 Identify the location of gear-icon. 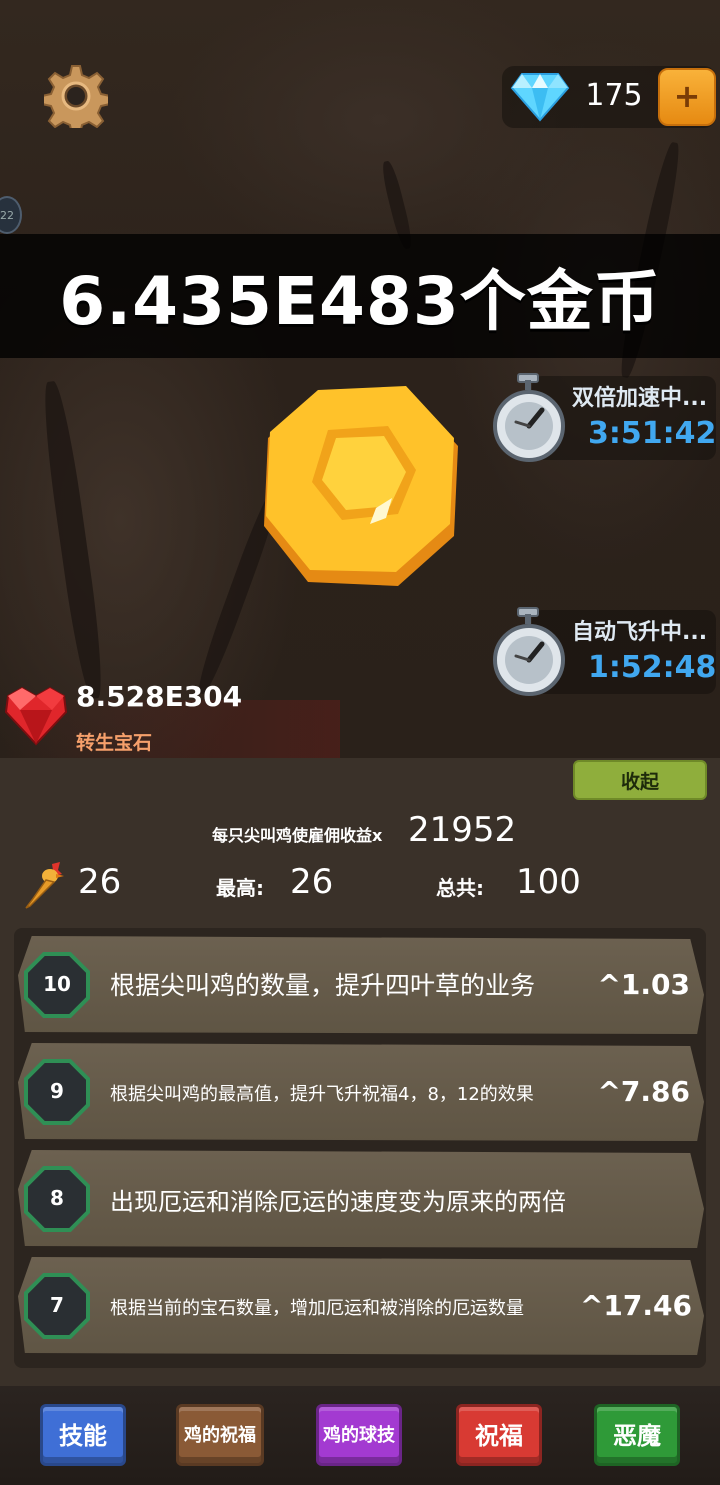
(76, 96).